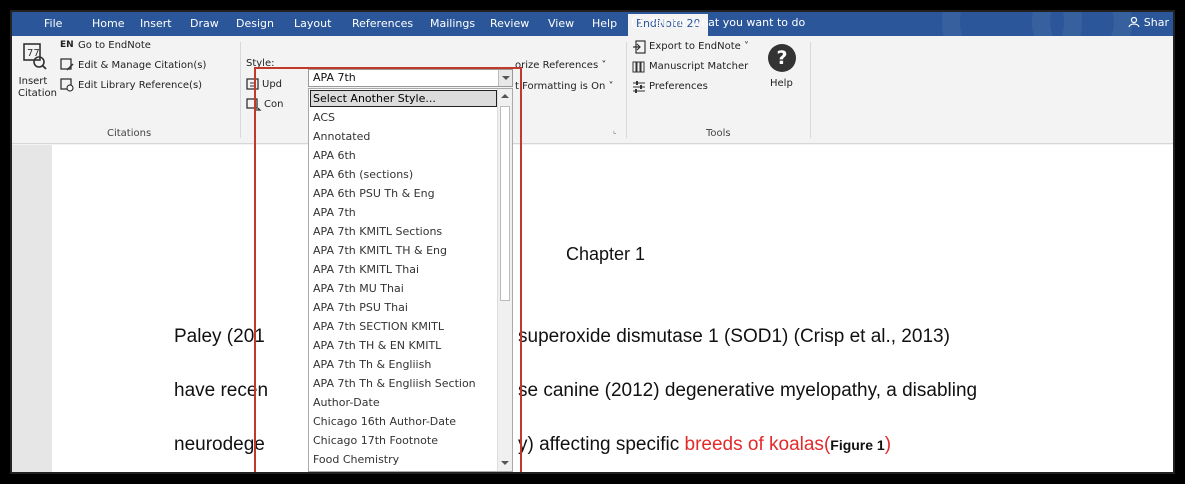 This screenshot has height=484, width=1185. Describe the element at coordinates (781, 83) in the screenshot. I see `help-button: Help` at that location.